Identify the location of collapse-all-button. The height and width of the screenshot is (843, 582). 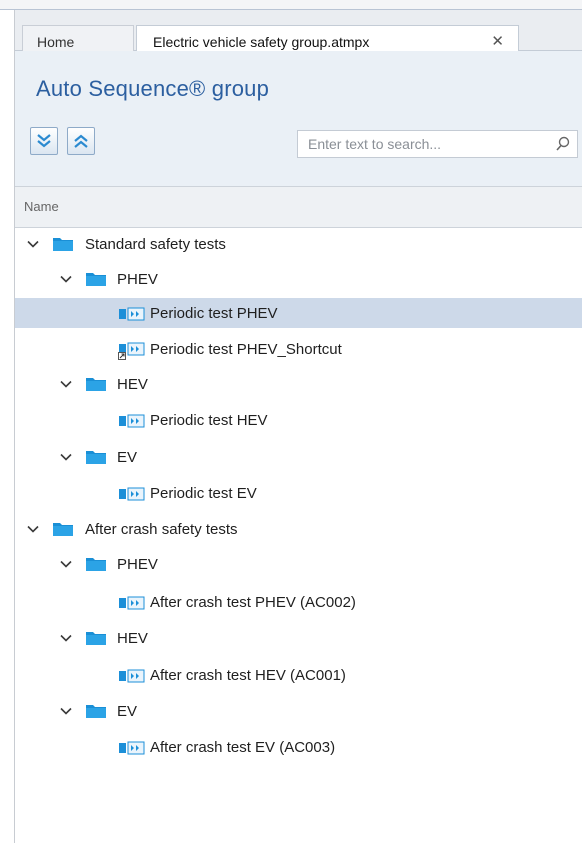
(81, 141).